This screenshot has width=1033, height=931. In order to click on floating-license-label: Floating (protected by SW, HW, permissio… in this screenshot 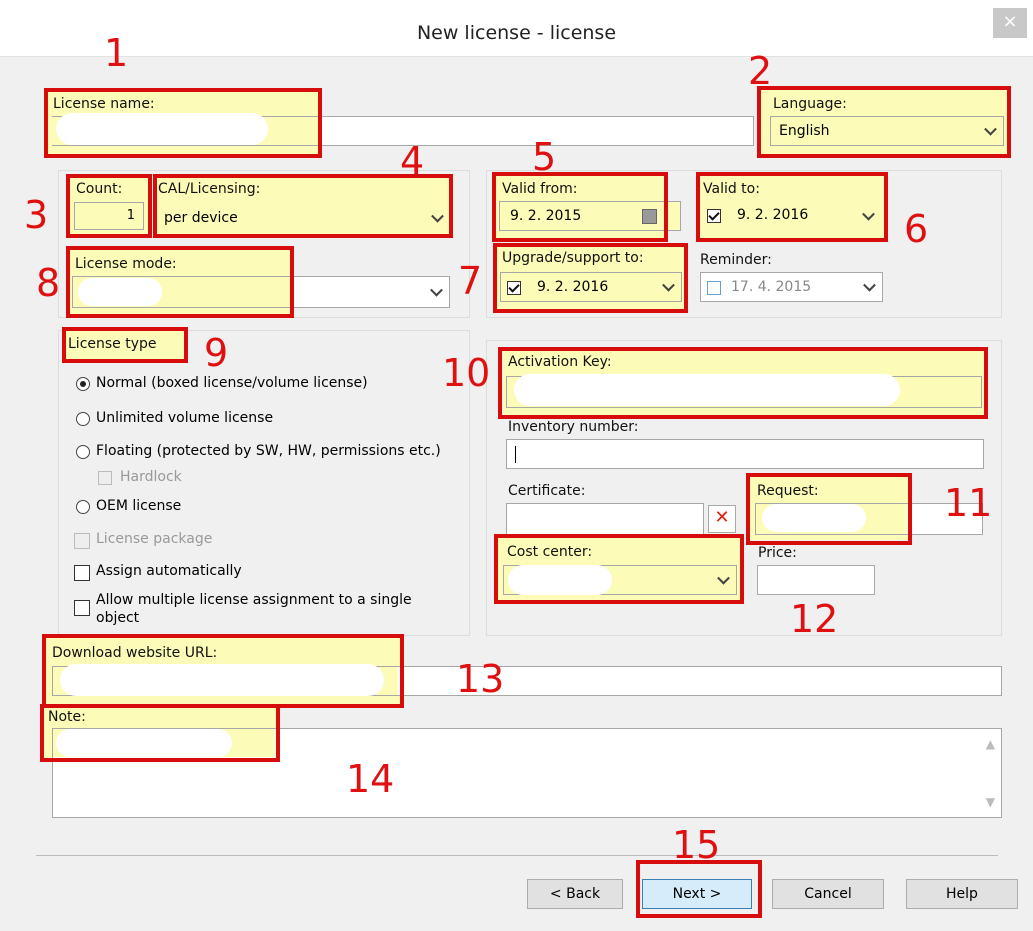, I will do `click(268, 451)`.